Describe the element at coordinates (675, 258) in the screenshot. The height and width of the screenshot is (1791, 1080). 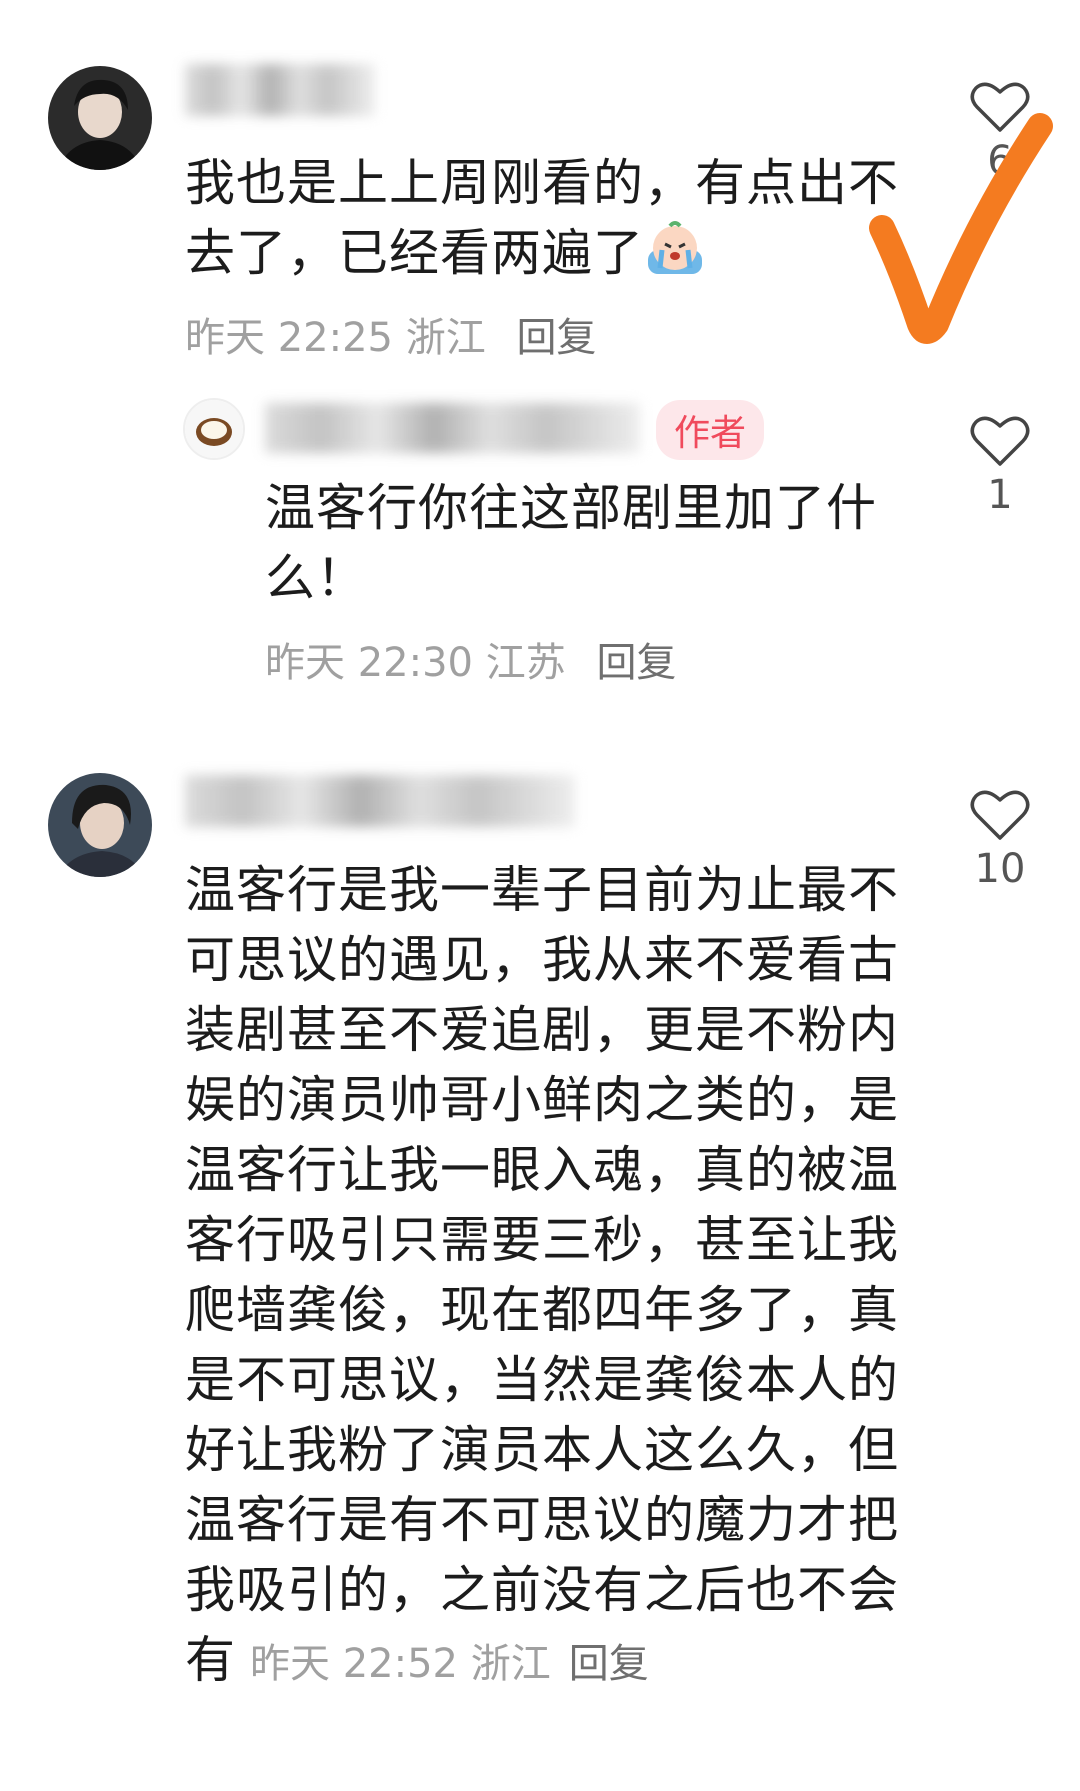
I see `crying-face-emoji` at that location.